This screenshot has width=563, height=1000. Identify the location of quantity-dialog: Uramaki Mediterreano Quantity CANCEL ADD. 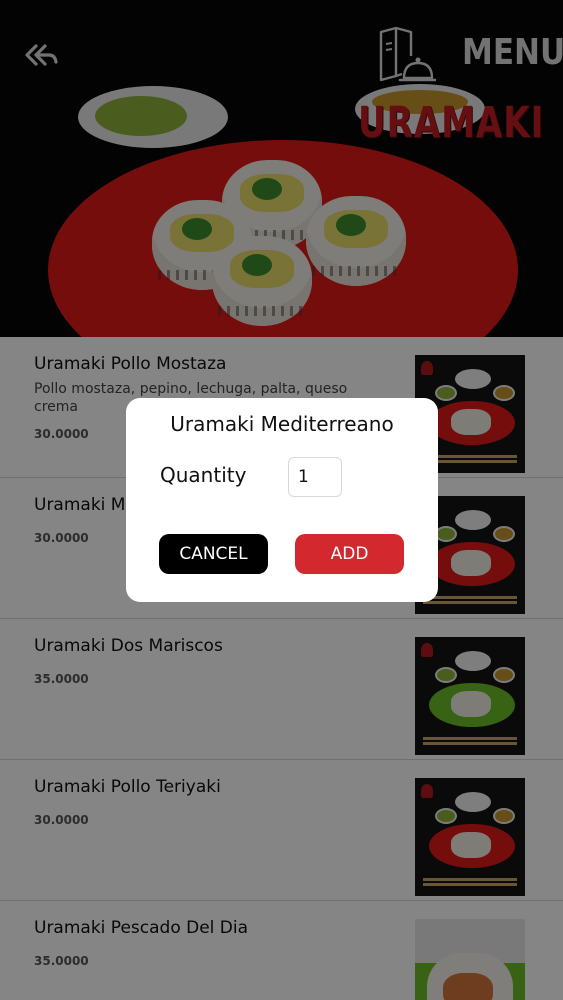
(282, 500).